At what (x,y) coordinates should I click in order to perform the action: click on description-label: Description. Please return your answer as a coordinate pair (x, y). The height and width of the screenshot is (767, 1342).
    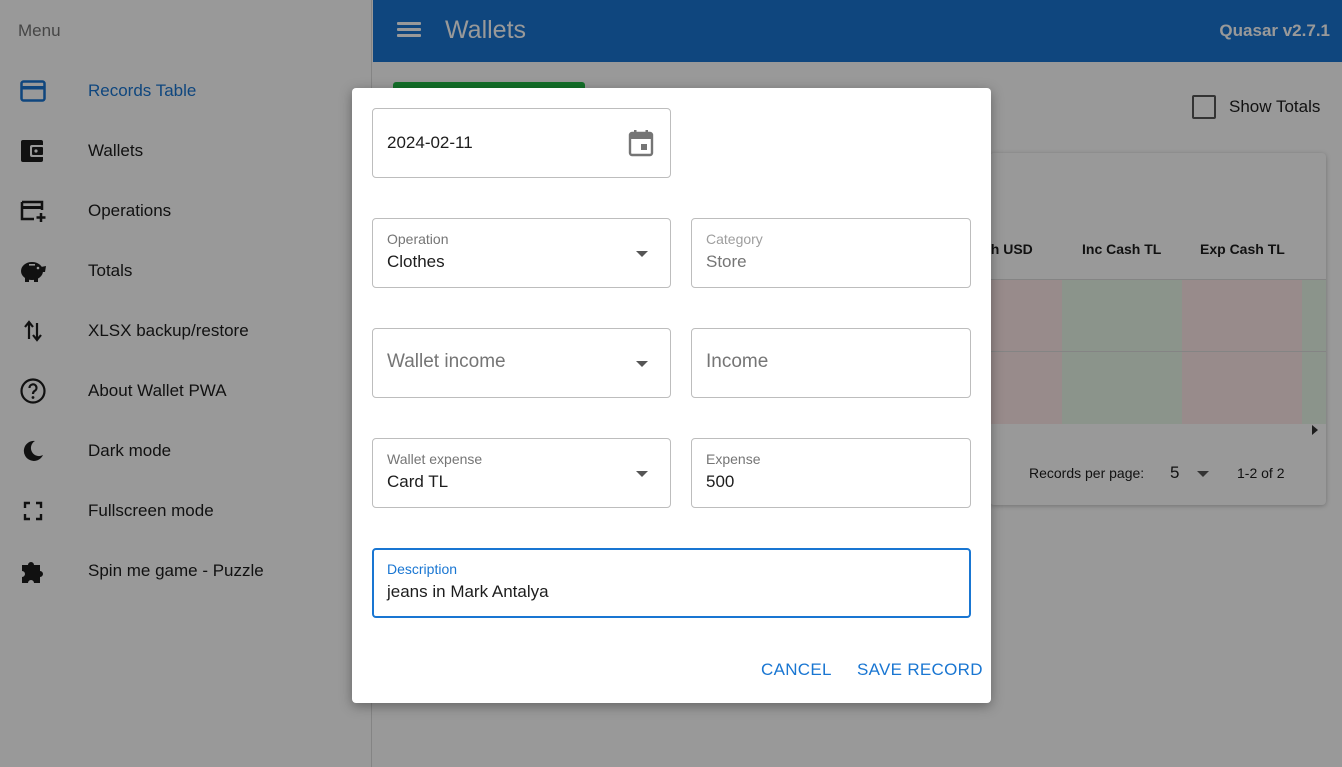
    Looking at the image, I should click on (422, 569).